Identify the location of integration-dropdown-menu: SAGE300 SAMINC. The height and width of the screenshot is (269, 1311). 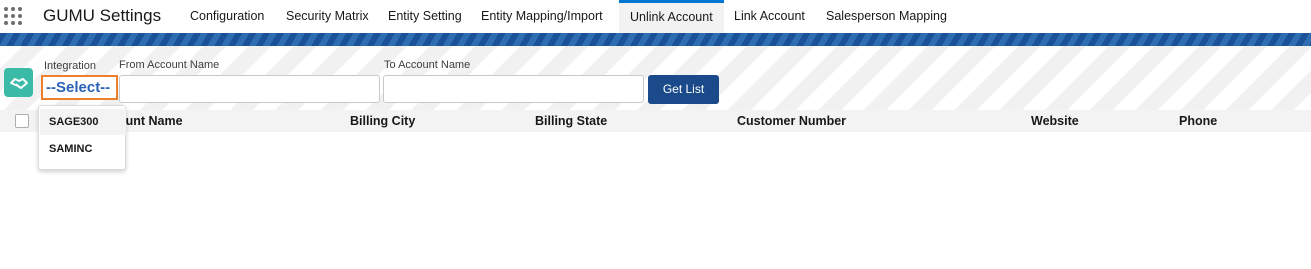
(82, 137).